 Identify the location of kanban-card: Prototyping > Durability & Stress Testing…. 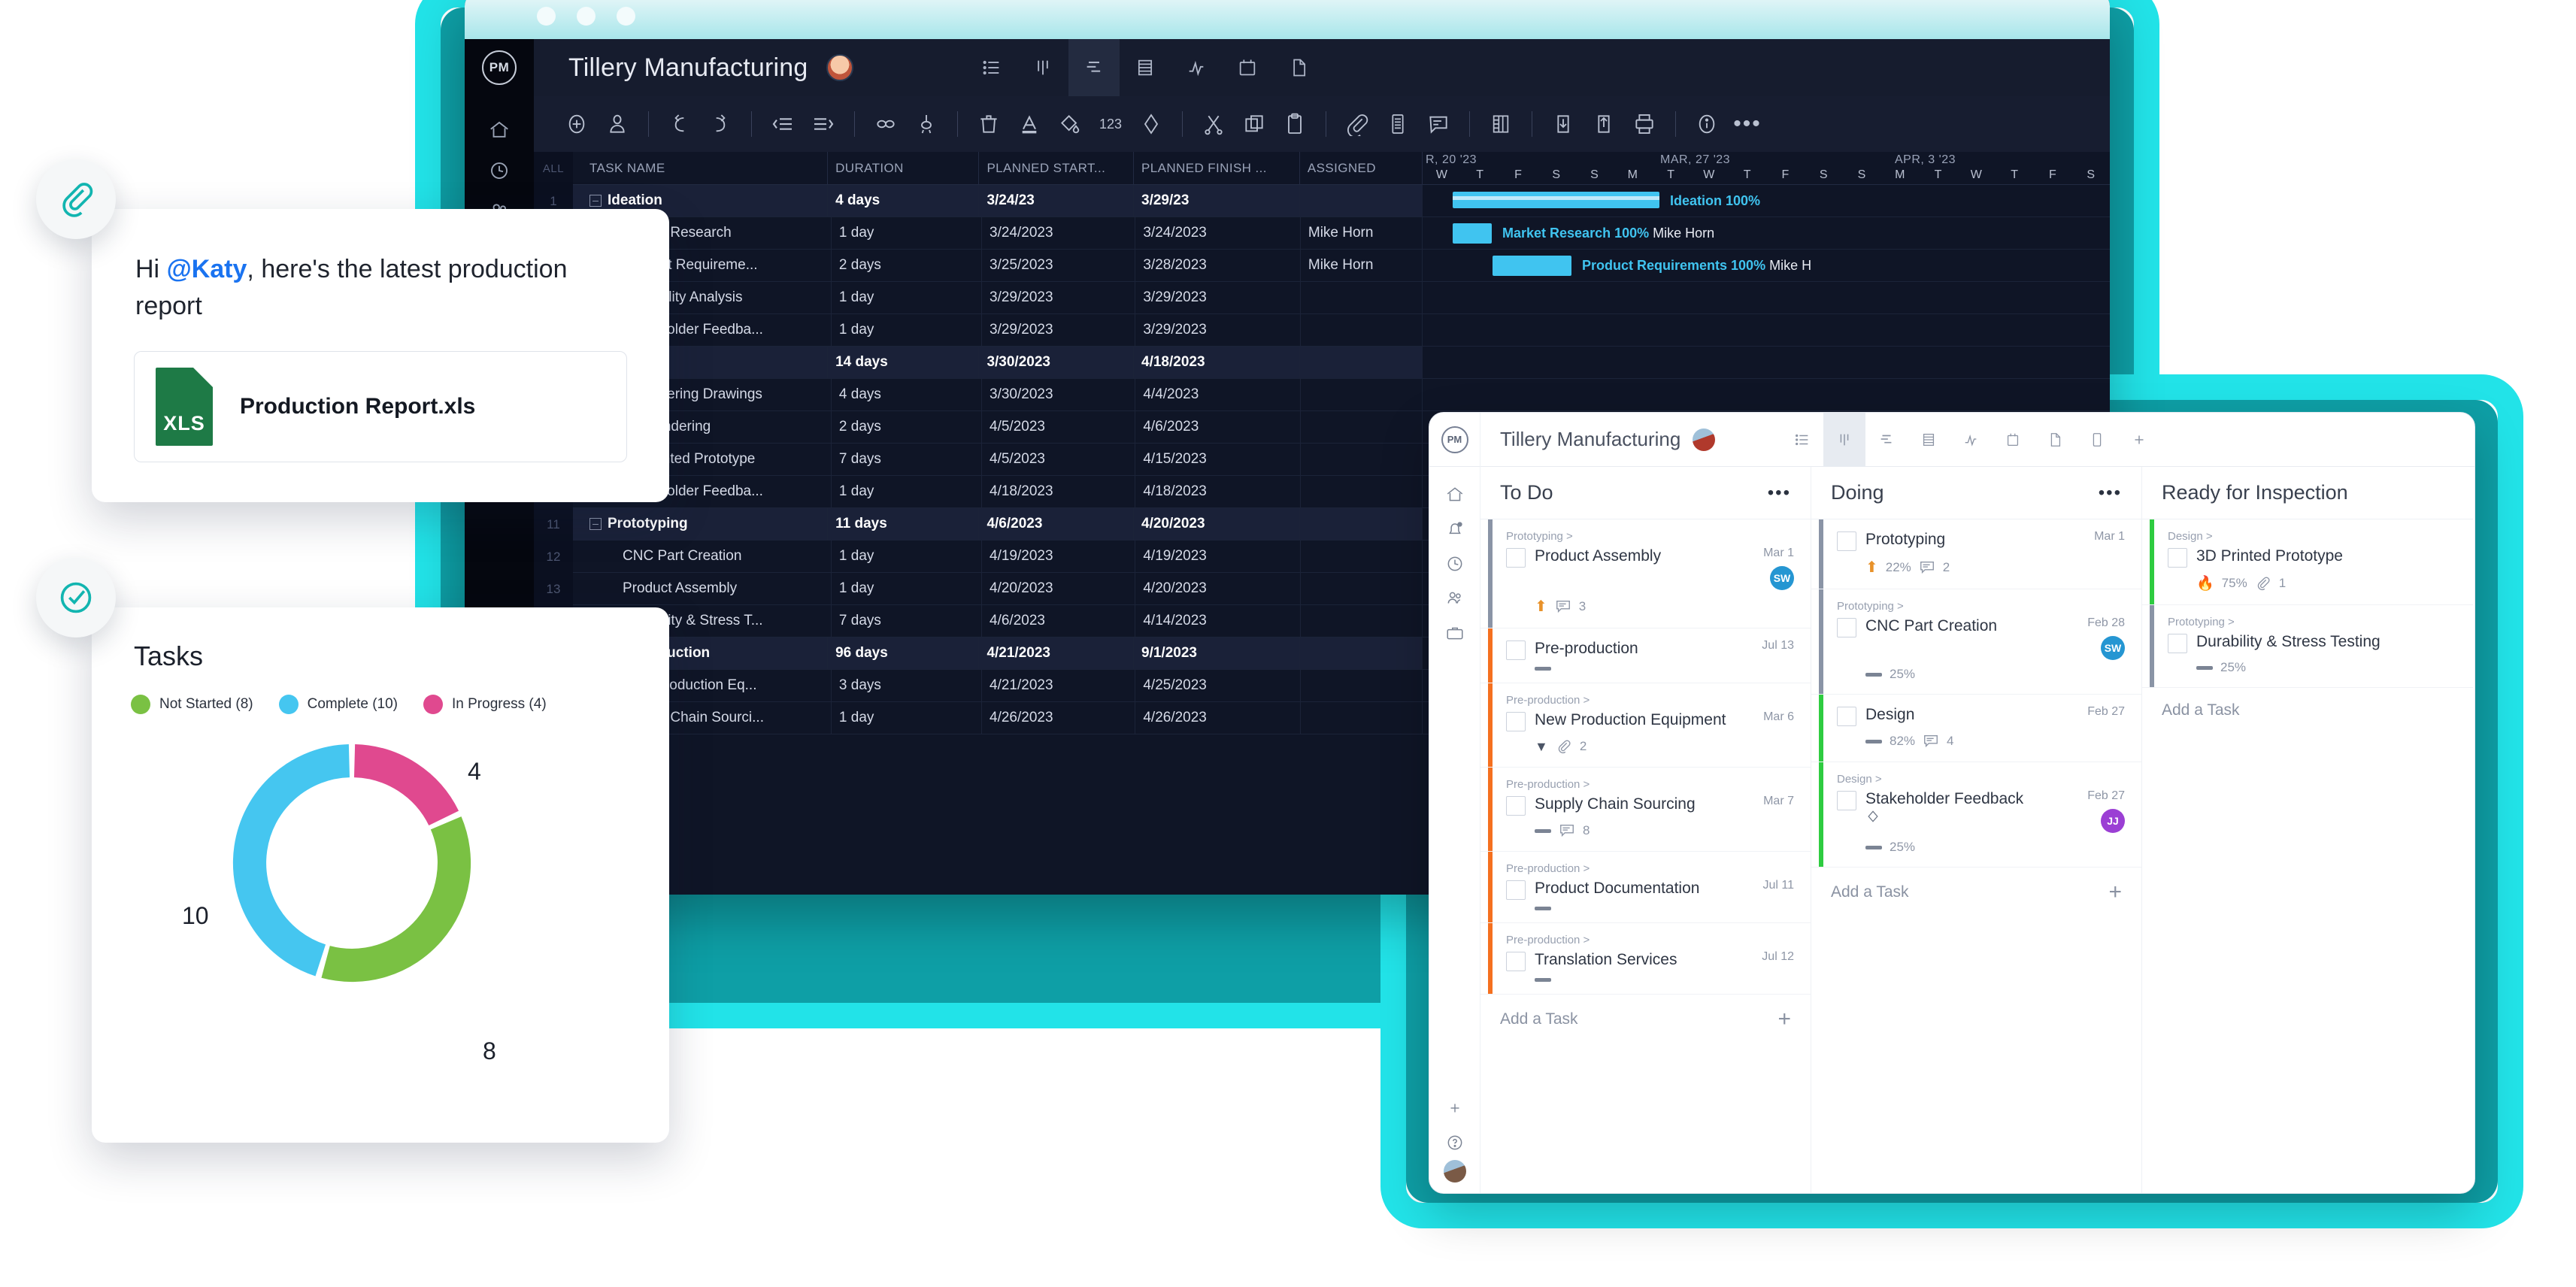
(2307, 646).